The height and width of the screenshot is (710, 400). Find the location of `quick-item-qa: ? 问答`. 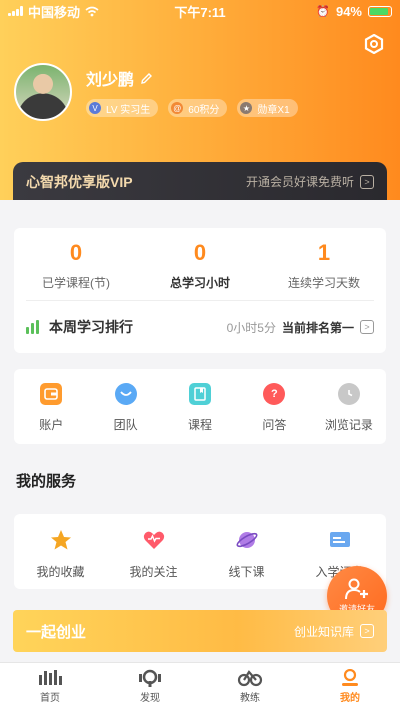

quick-item-qa: ? 问答 is located at coordinates (274, 406).